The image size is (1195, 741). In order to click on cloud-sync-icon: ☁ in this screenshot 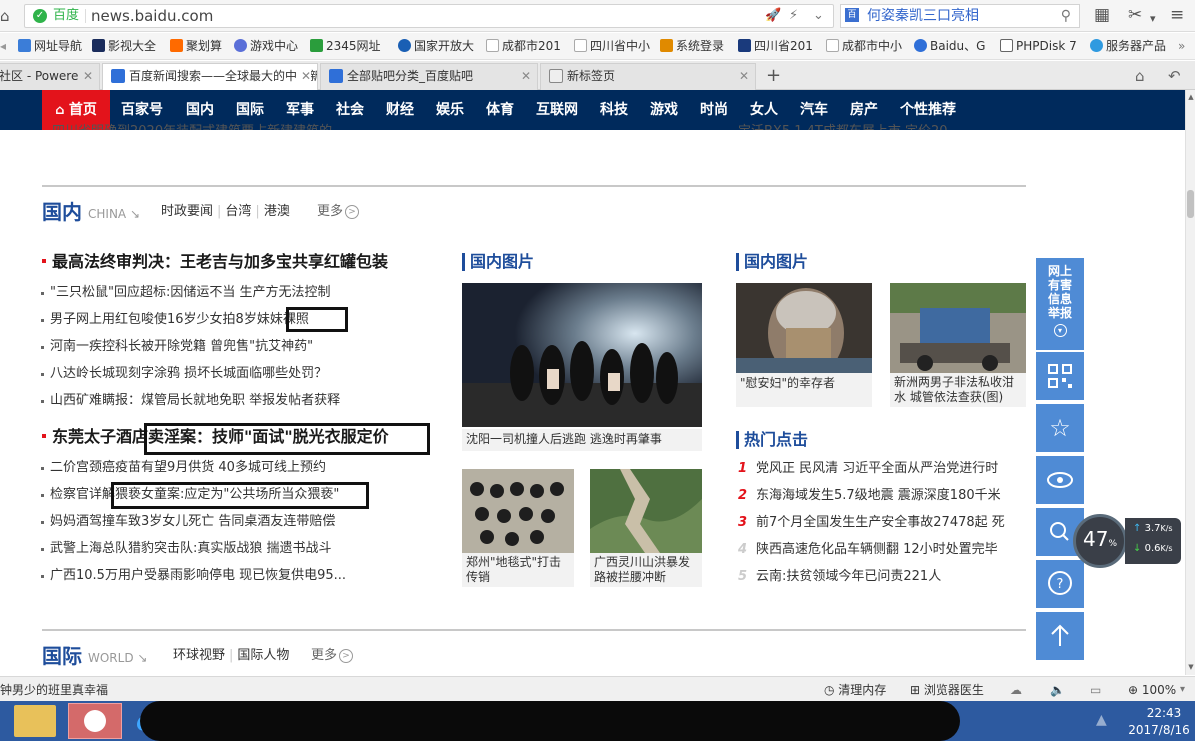, I will do `click(1016, 690)`.